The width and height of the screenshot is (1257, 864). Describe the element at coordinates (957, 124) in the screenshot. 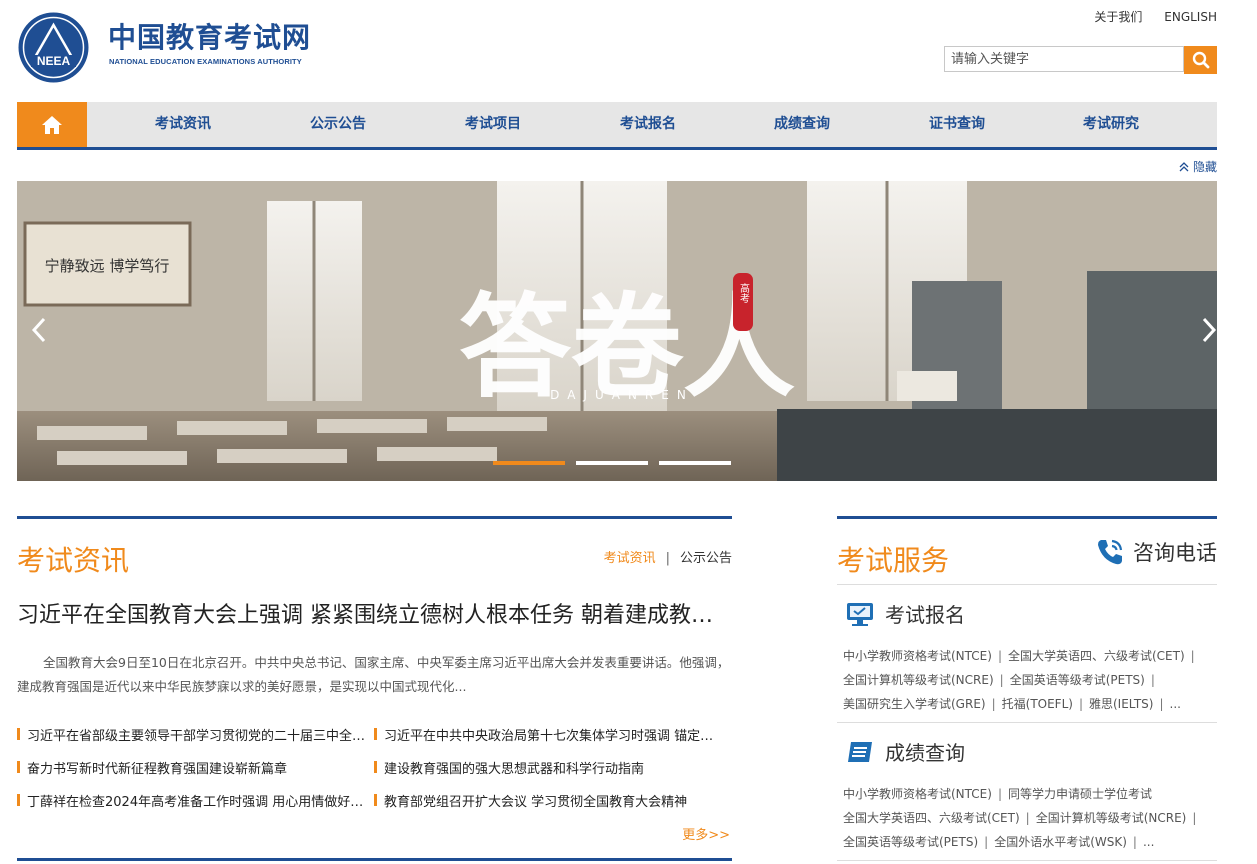

I see `nav-item-certificate-query: 证书查询` at that location.